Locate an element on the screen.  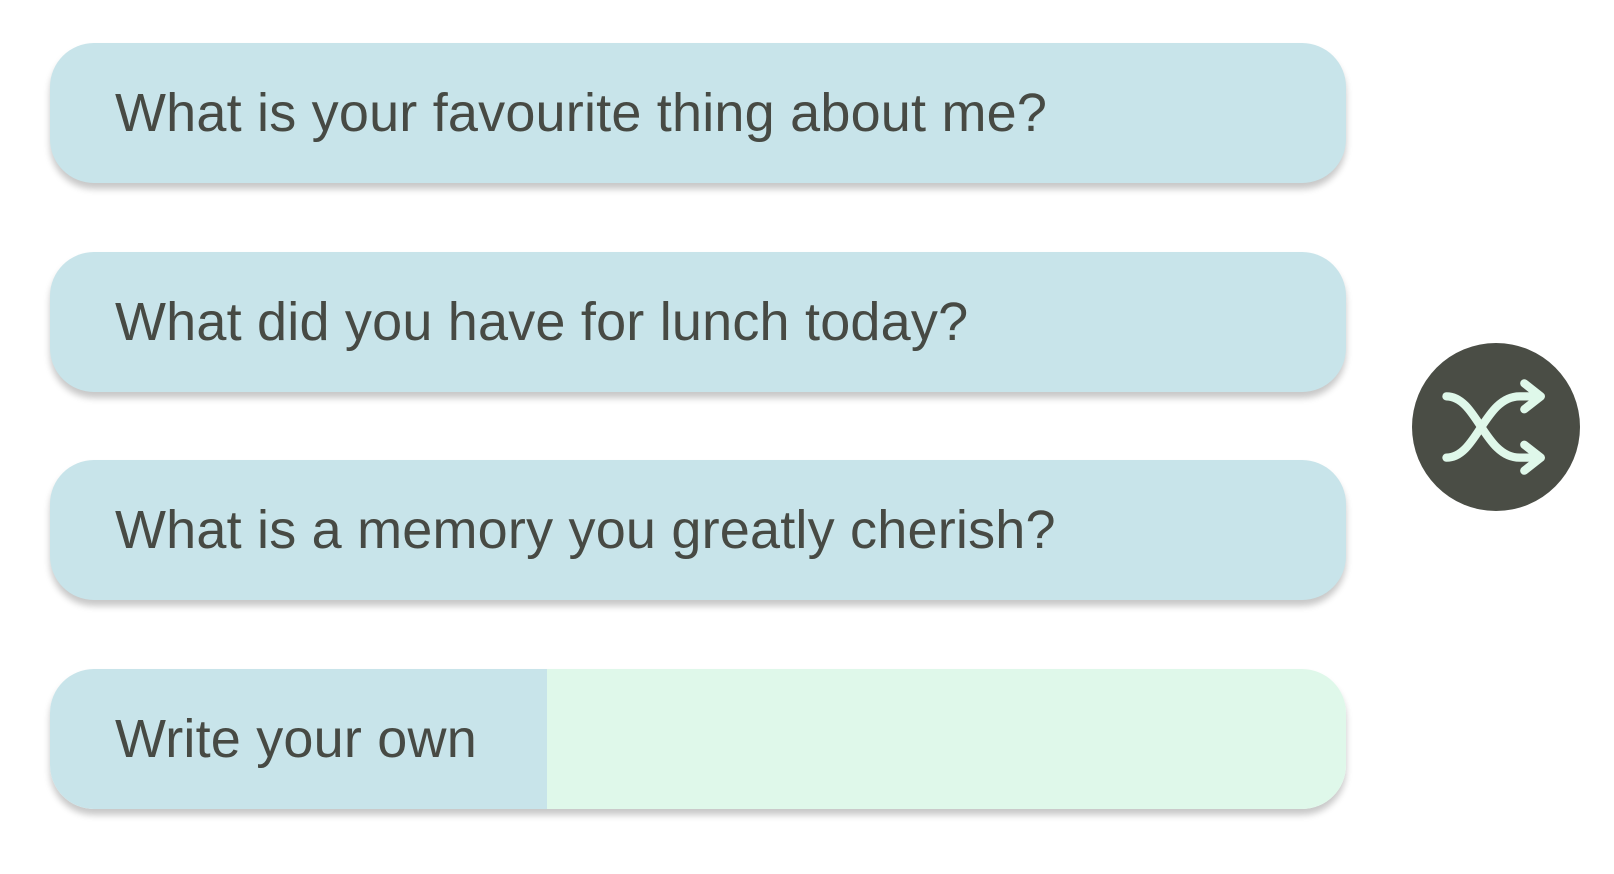
shuffle-icon is located at coordinates (1493, 427).